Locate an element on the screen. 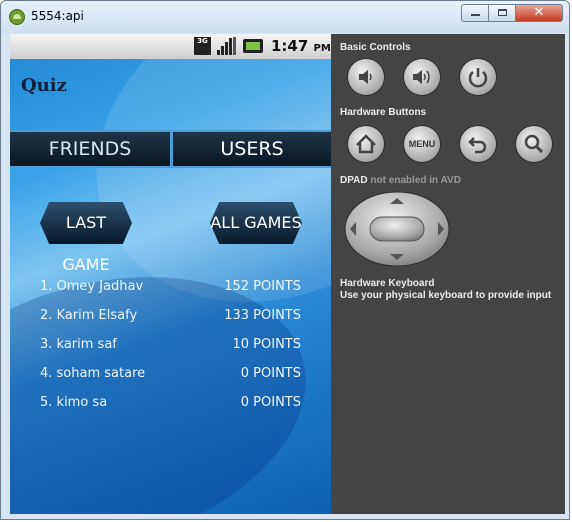  last-game-label: LAST GAME is located at coordinates (86, 243).